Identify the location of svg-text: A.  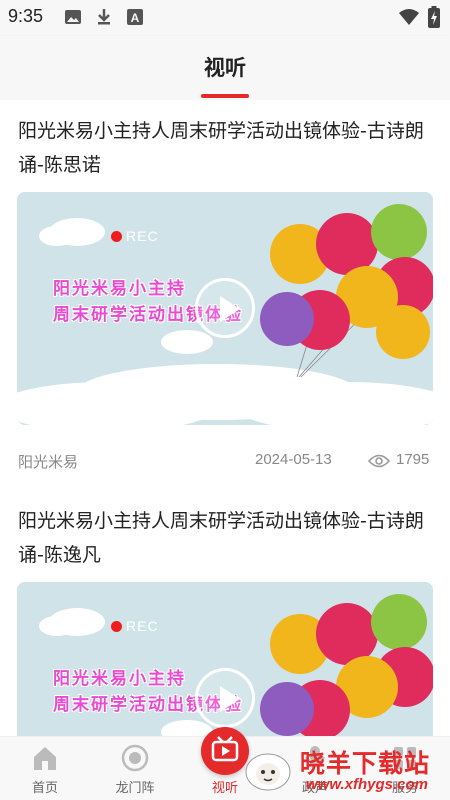
(135, 18).